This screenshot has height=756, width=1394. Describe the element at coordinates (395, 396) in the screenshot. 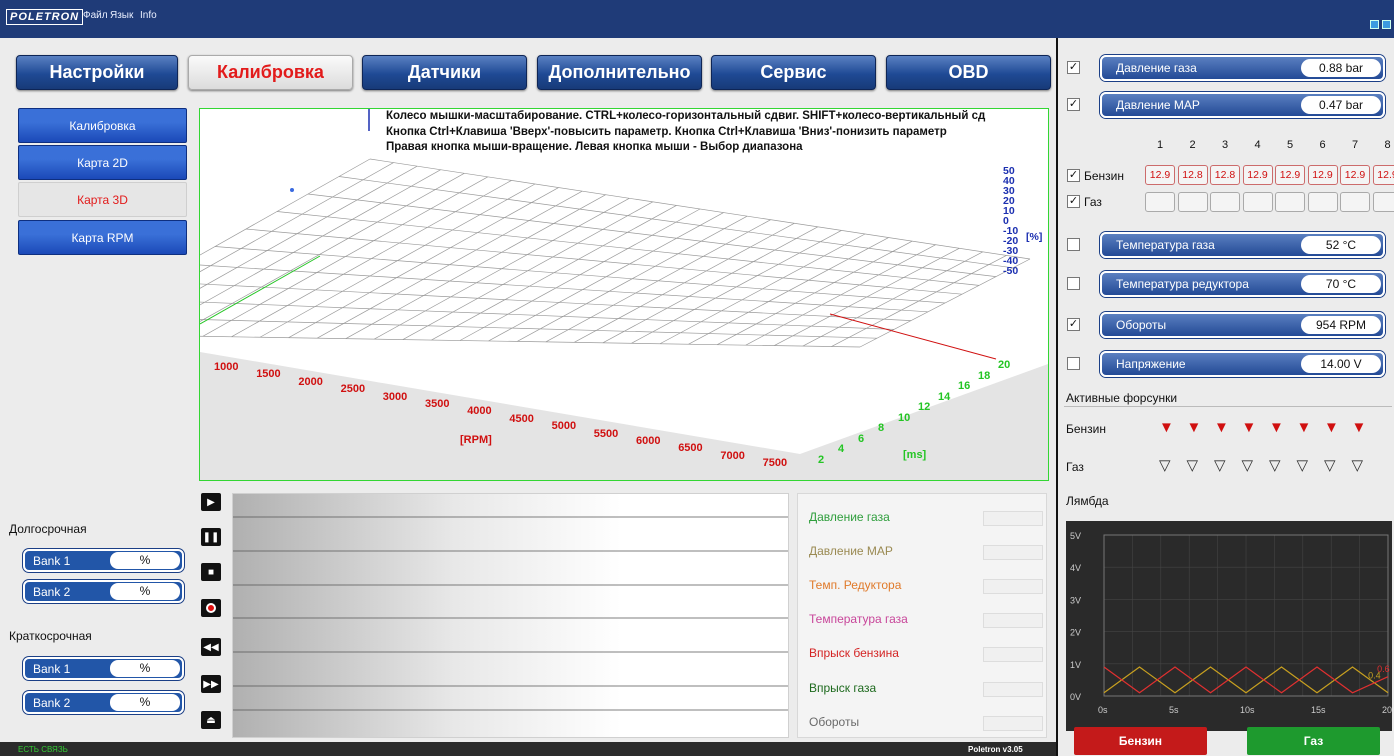

I see `rpm-tick: 3000` at that location.